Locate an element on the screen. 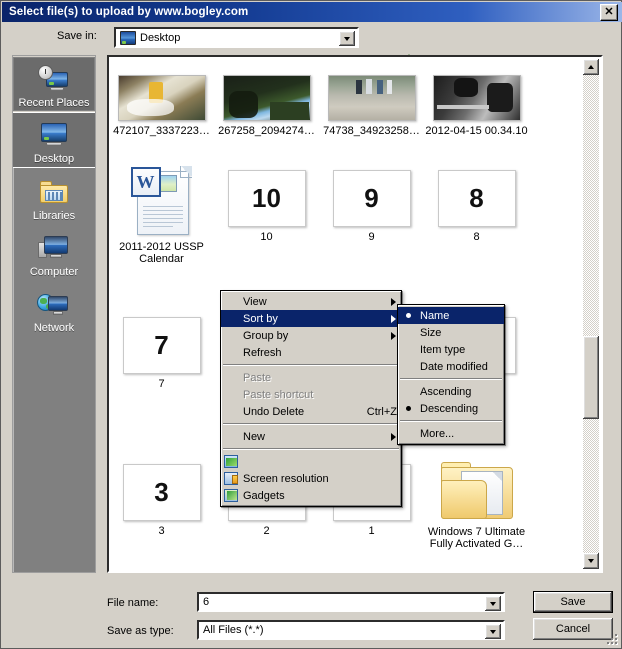 The image size is (622, 649). list-item: 10 10 is located at coordinates (266, 203).